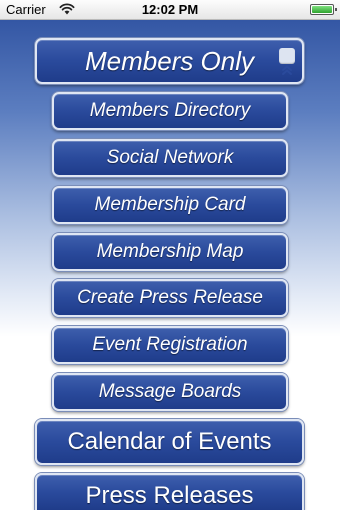 The width and height of the screenshot is (340, 510). I want to click on menu-item-membership-card: Membership Card, so click(170, 205).